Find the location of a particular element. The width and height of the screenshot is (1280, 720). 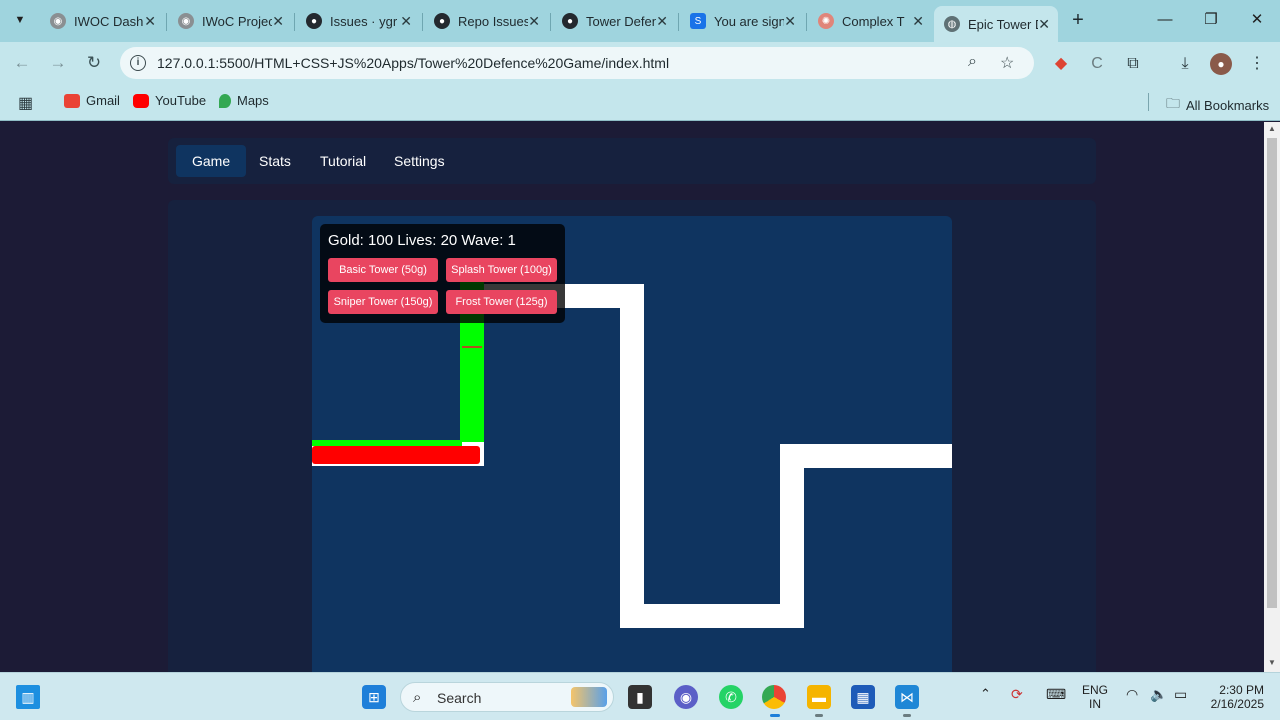

folder-icon: 🗀 is located at coordinates (1173, 103).